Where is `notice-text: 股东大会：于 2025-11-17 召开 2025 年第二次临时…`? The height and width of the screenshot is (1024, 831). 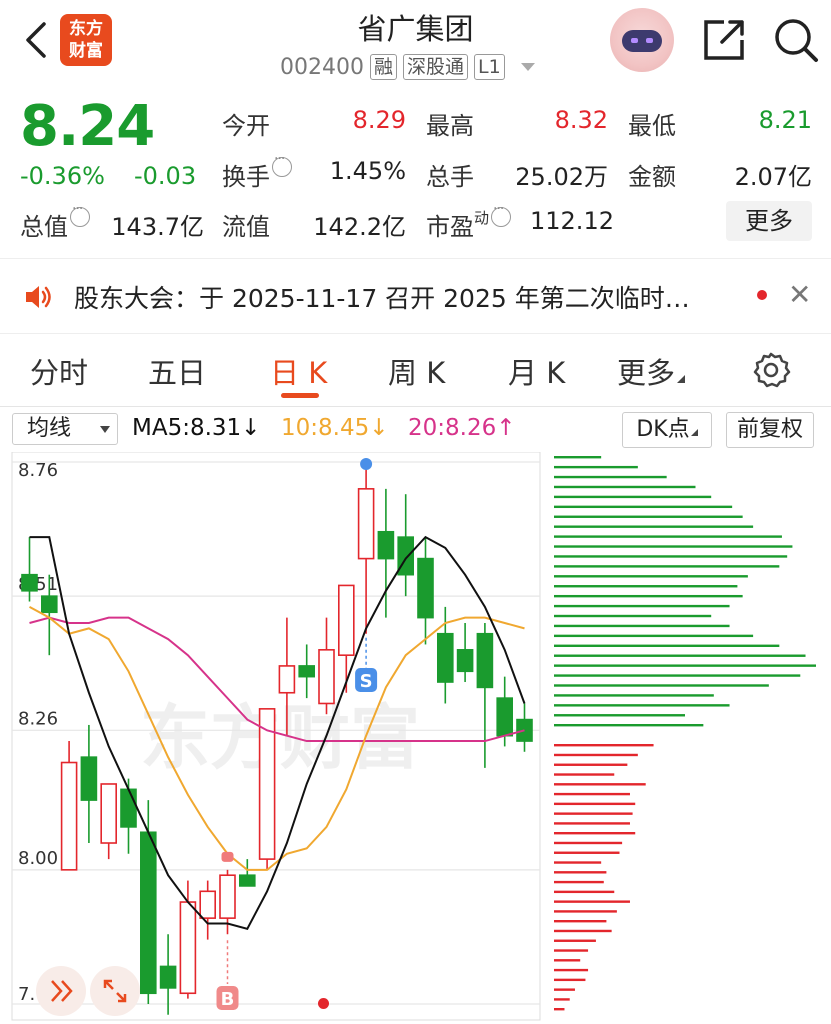
notice-text: 股东大会：于 2025-11-17 召开 2025 年第二次临时… is located at coordinates (382, 298).